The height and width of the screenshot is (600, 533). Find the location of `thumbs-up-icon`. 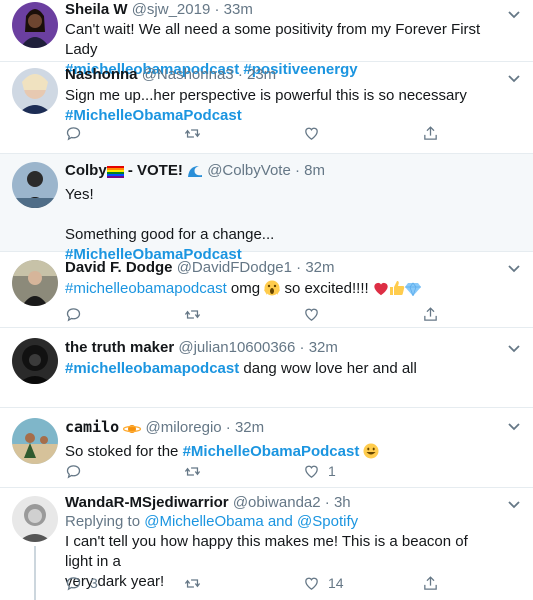

thumbs-up-icon is located at coordinates (397, 291).